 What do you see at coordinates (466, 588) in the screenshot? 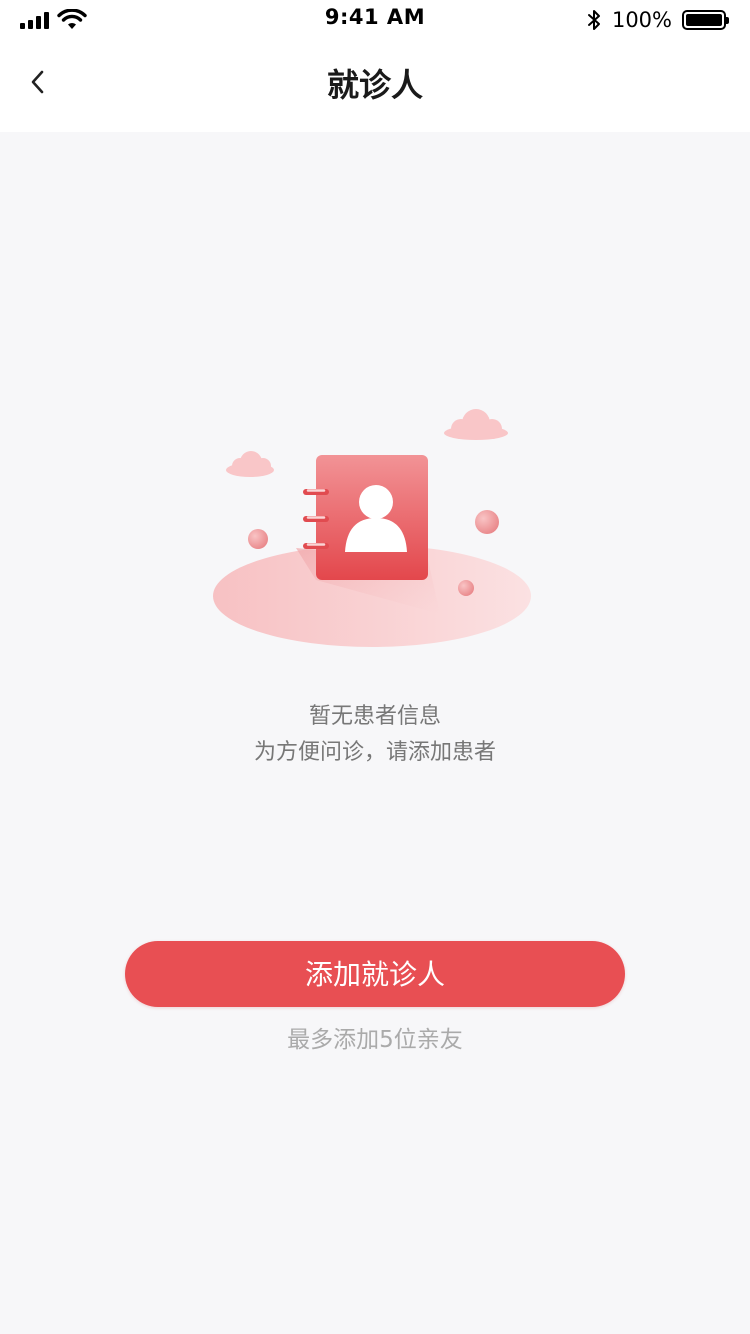
I see `ball-small` at bounding box center [466, 588].